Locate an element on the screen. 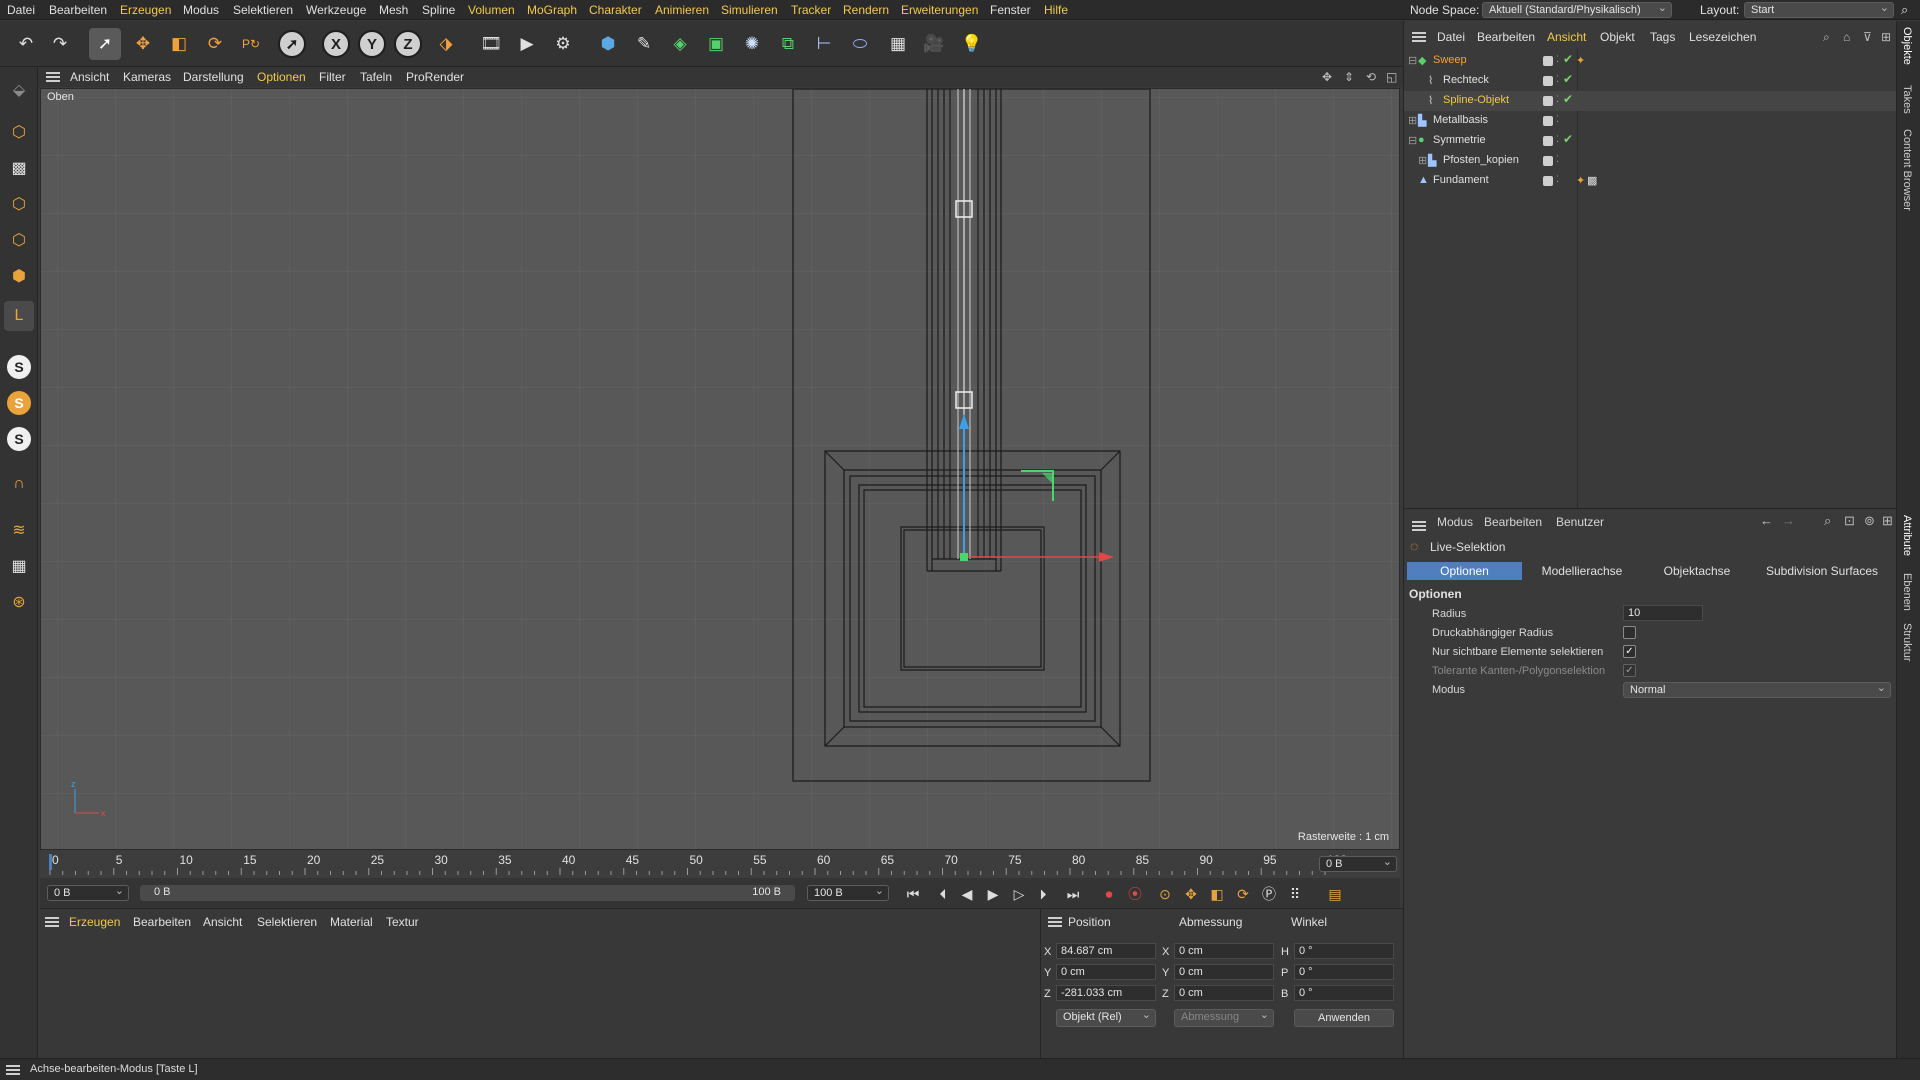  texture-mode-icon: ▩ is located at coordinates (19, 168).